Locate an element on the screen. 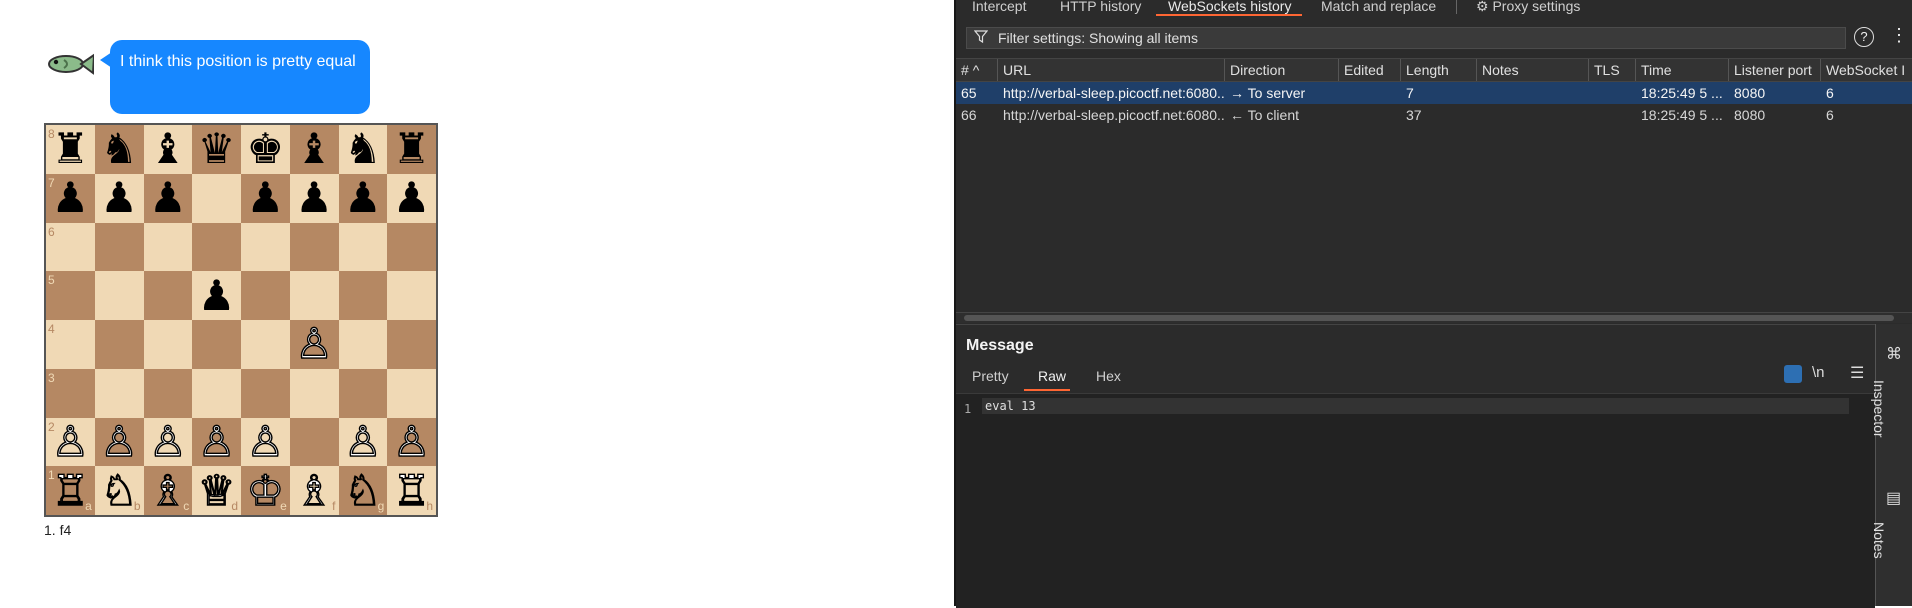 Image resolution: width=1912 pixels, height=608 pixels. column-tls: TLS is located at coordinates (1612, 70).